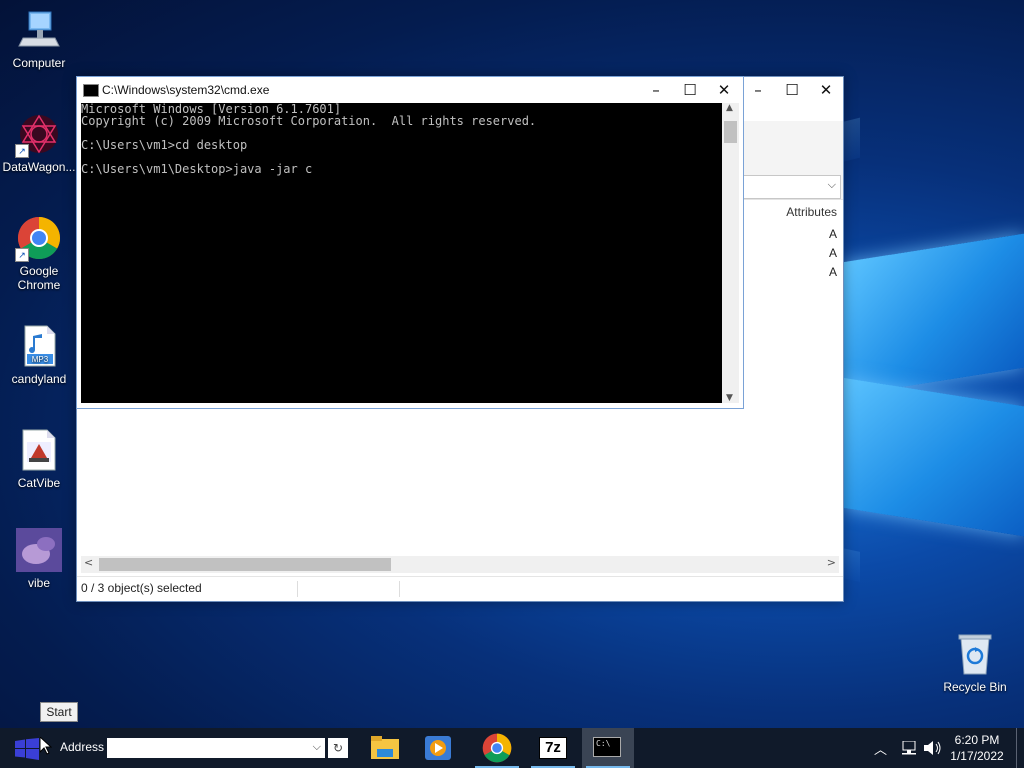 This screenshot has width=1024, height=768. Describe the element at coordinates (39, 550) in the screenshot. I see `image-file-icon` at that location.